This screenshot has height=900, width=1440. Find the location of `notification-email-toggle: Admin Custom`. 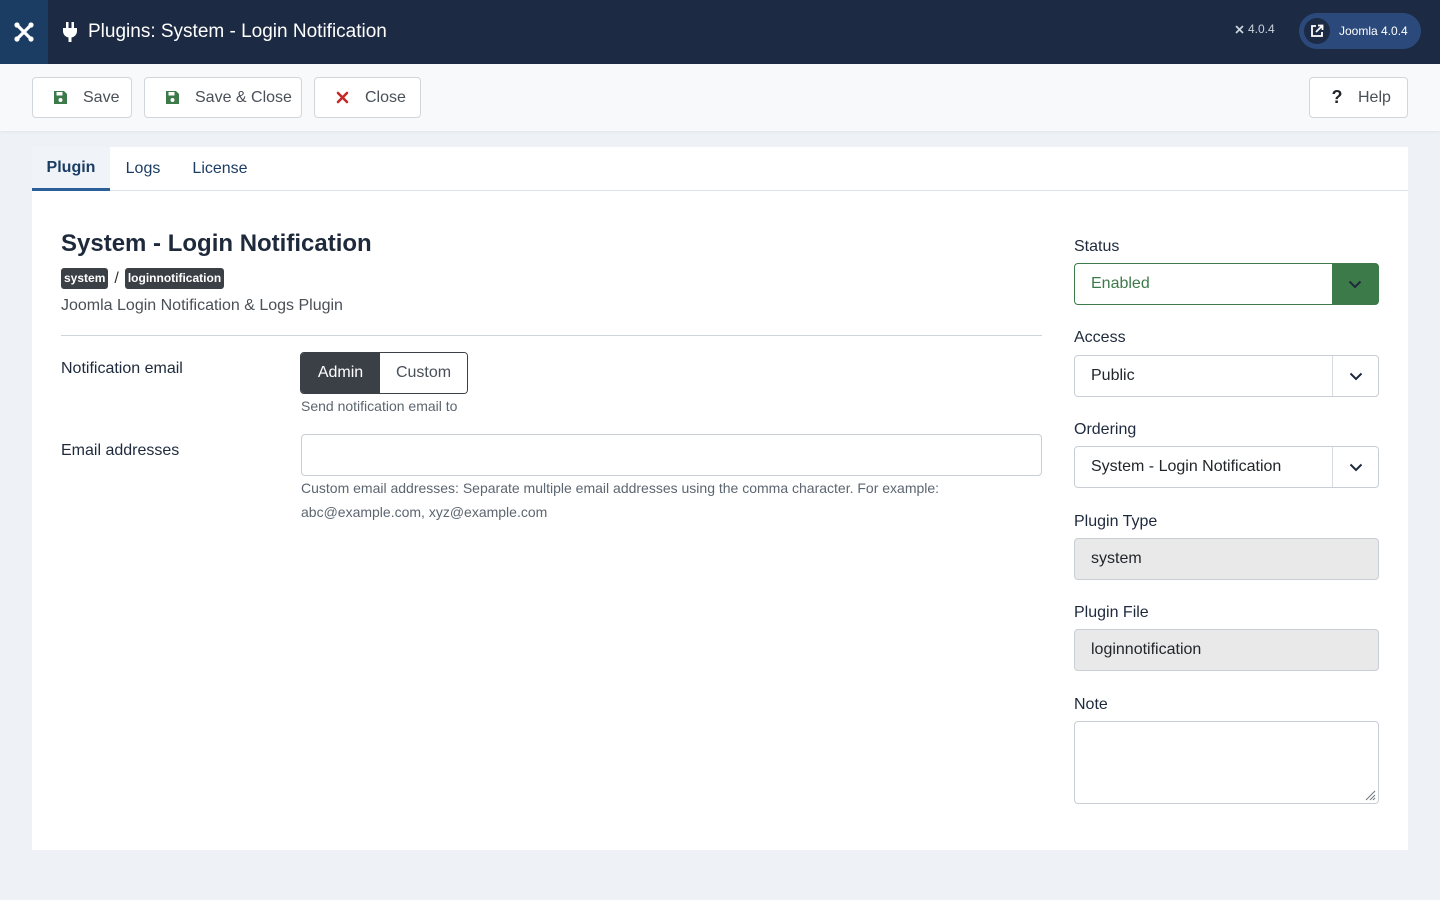

notification-email-toggle: Admin Custom is located at coordinates (384, 373).